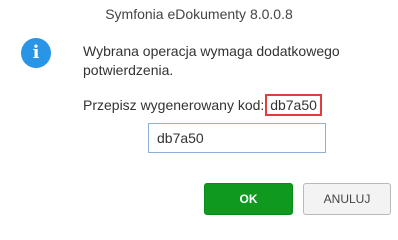 The width and height of the screenshot is (398, 240). I want to click on dialog-titlebar: Symfonia eDokumenty 8.0.0.8, so click(199, 15).